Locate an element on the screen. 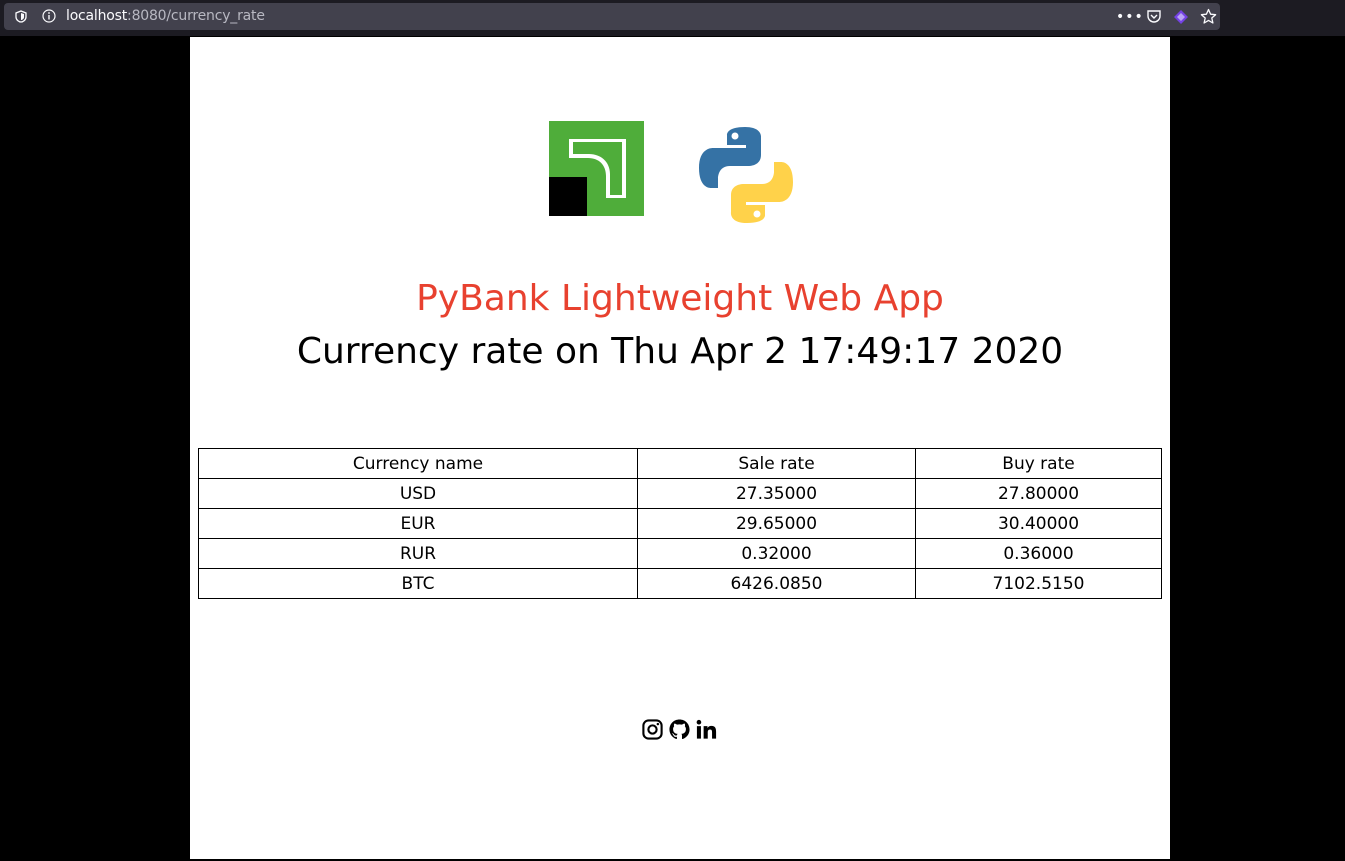 Image resolution: width=1345 pixels, height=861 pixels. buy-rate-cell: 27.80000 is located at coordinates (1038, 493).